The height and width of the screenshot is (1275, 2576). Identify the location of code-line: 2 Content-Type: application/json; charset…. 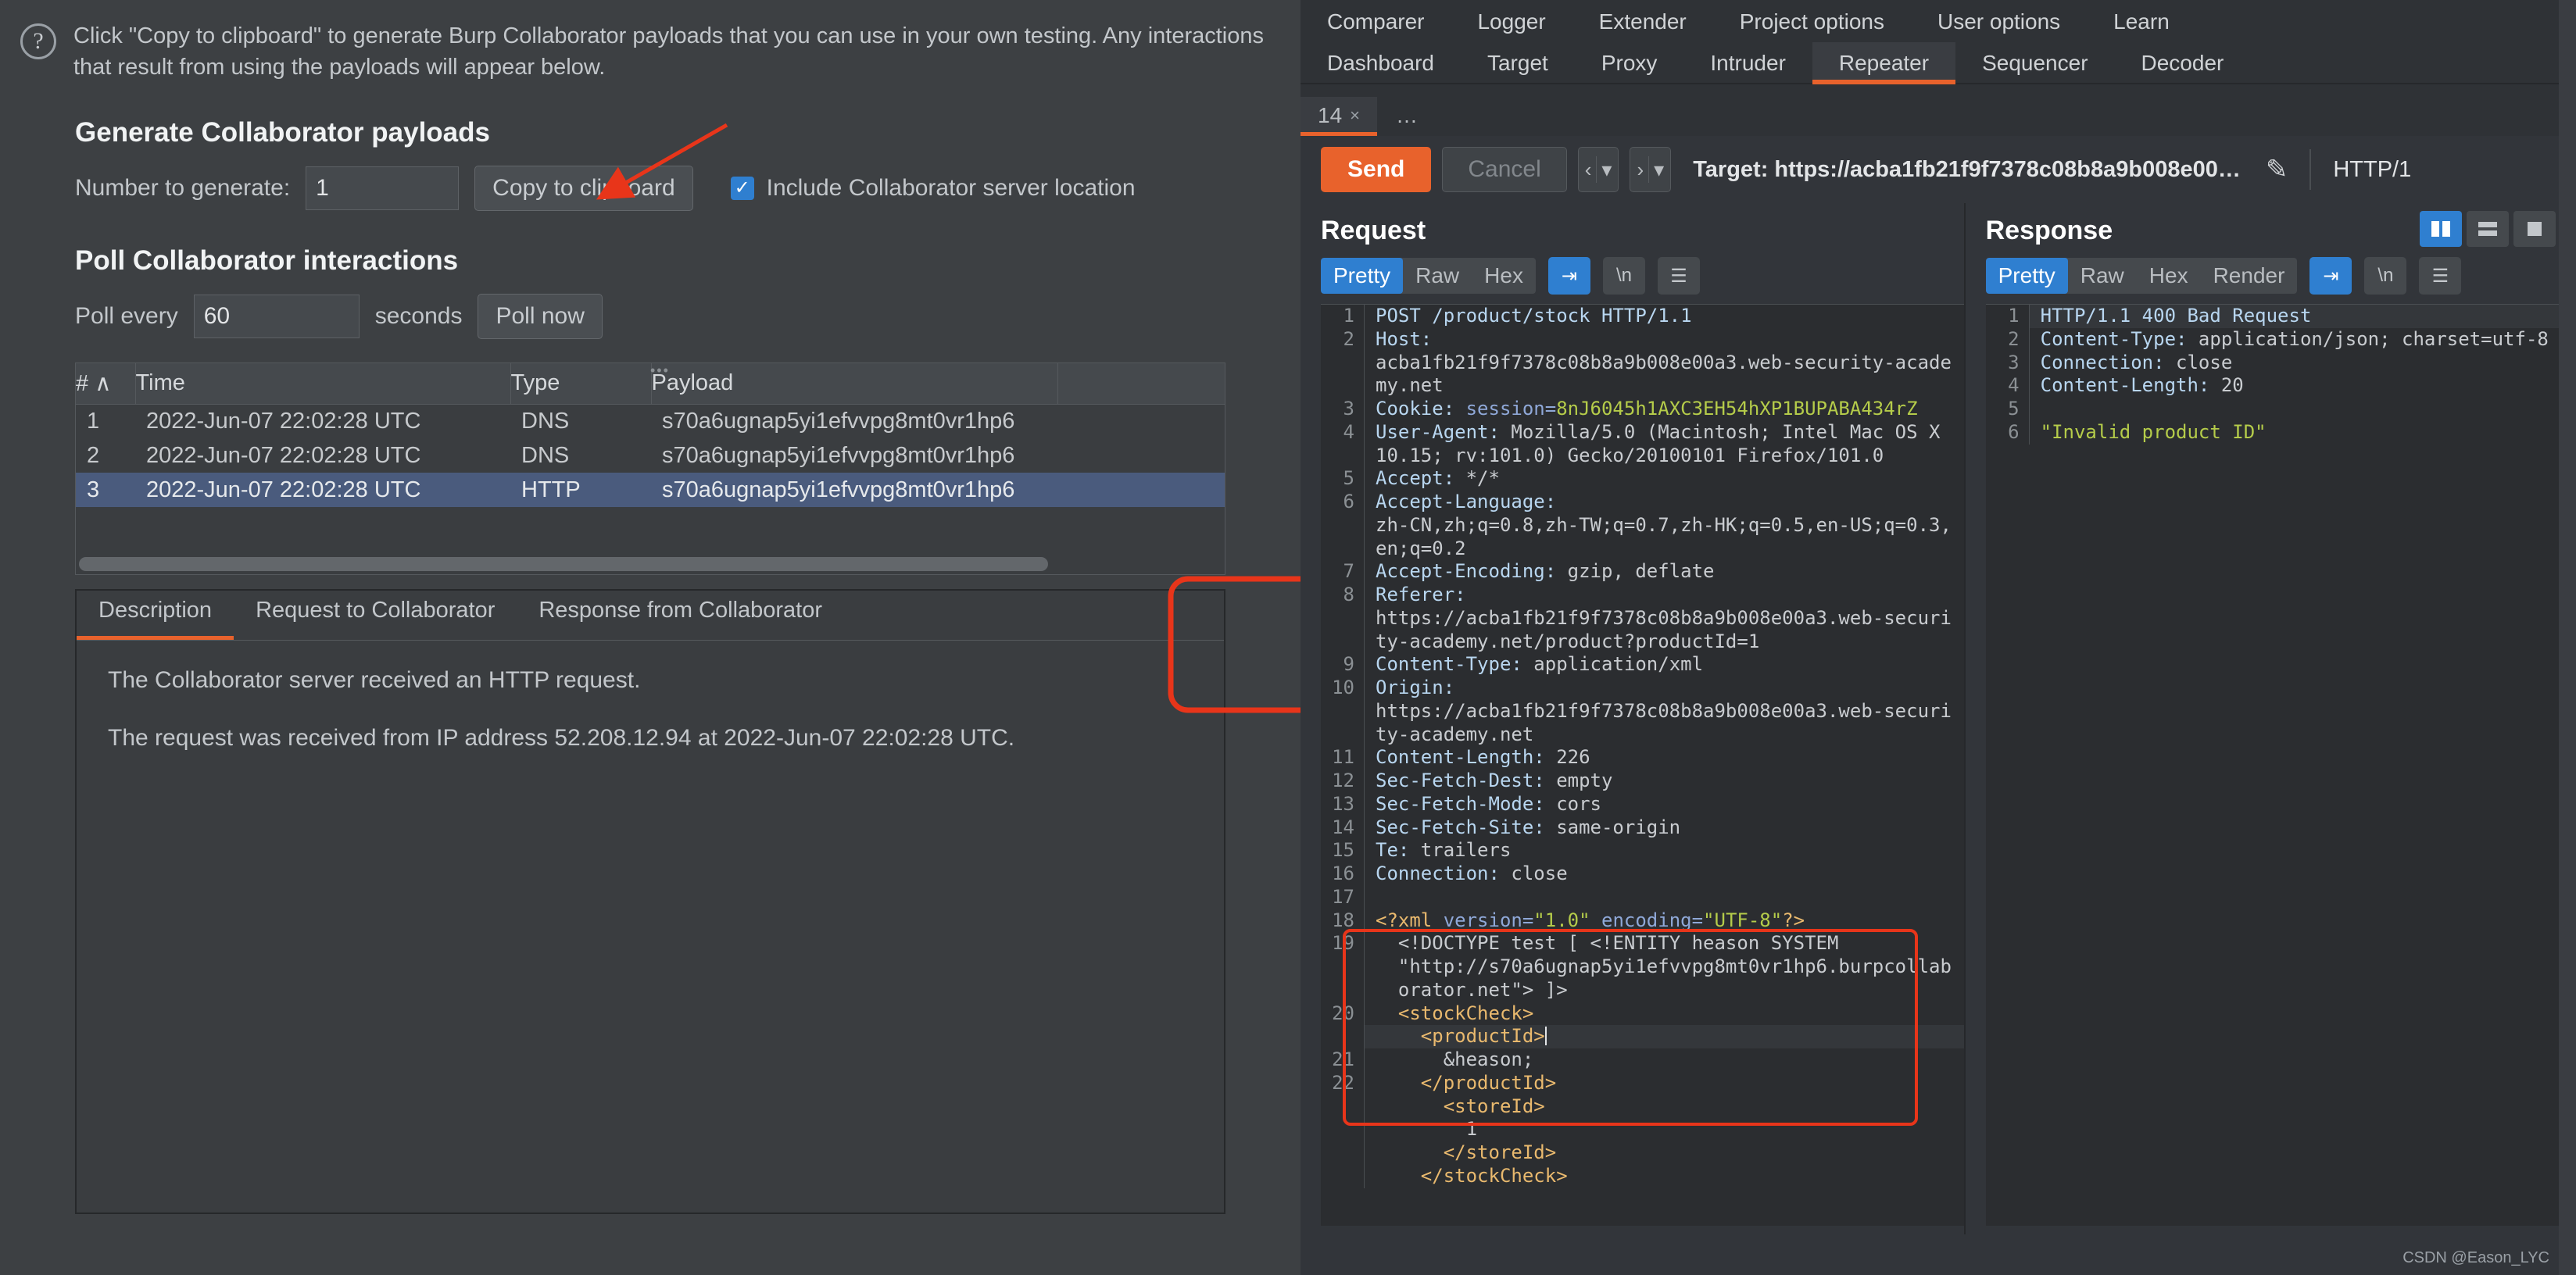
(2280, 339).